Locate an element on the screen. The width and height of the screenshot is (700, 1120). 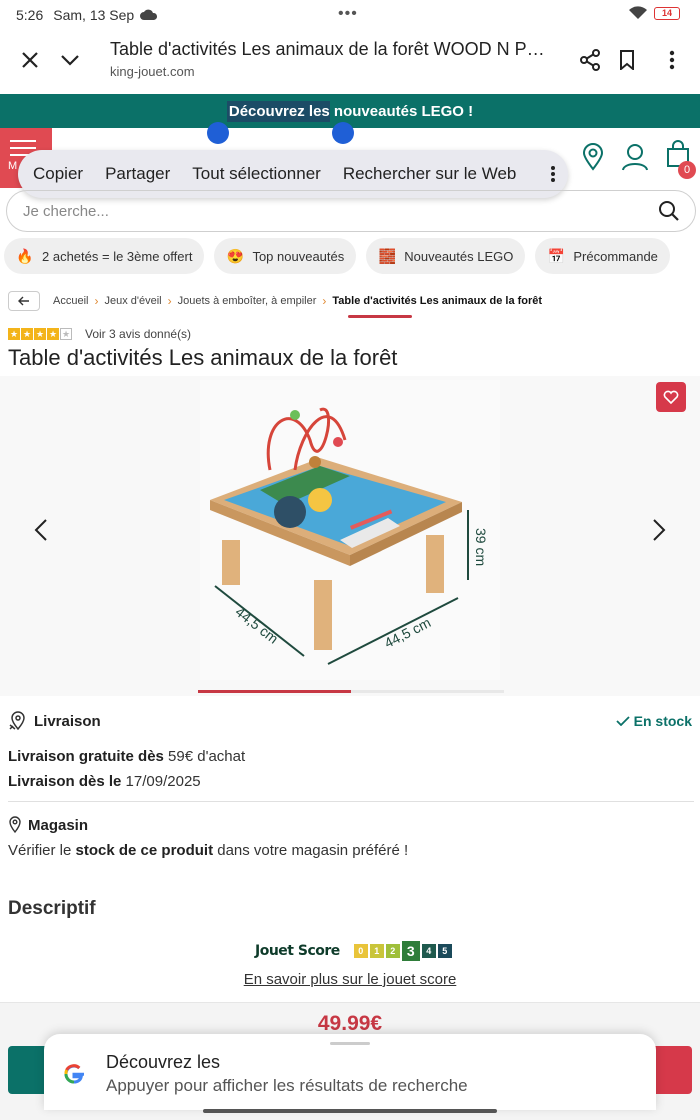
delivery-heading: Livraison is located at coordinates (54, 721).